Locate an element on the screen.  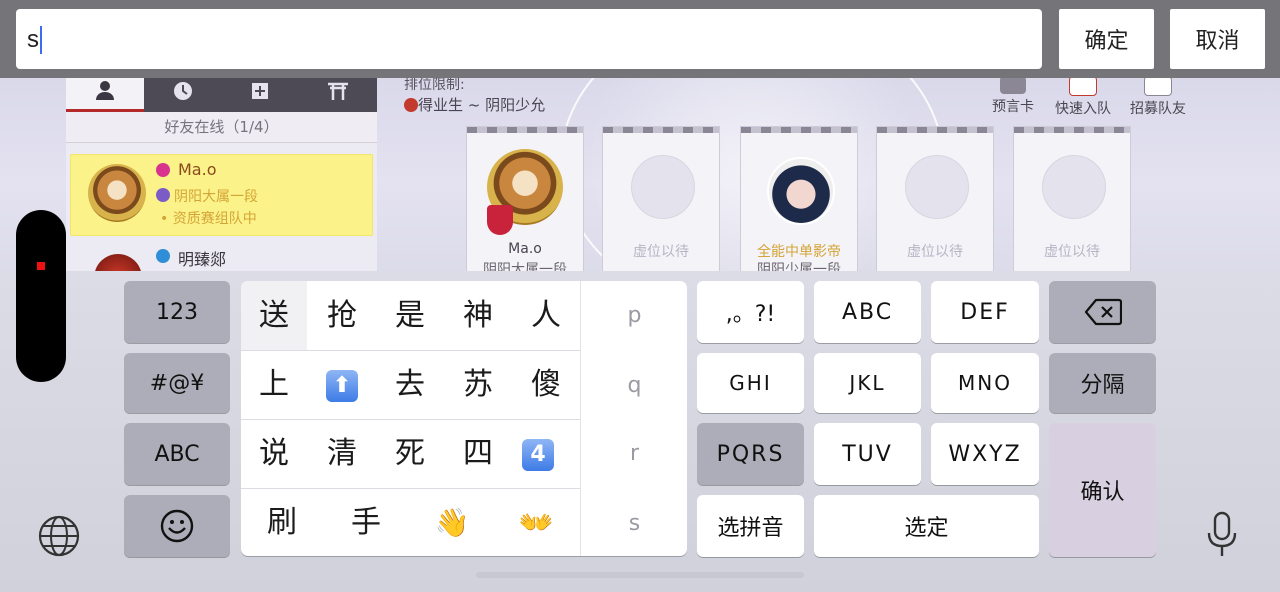
prophecy-card-label: 预言卡 is located at coordinates (1013, 107).